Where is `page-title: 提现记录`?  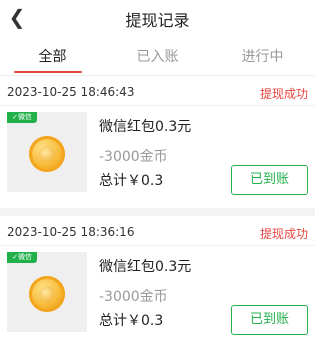
page-title: 提现记录 is located at coordinates (157, 20).